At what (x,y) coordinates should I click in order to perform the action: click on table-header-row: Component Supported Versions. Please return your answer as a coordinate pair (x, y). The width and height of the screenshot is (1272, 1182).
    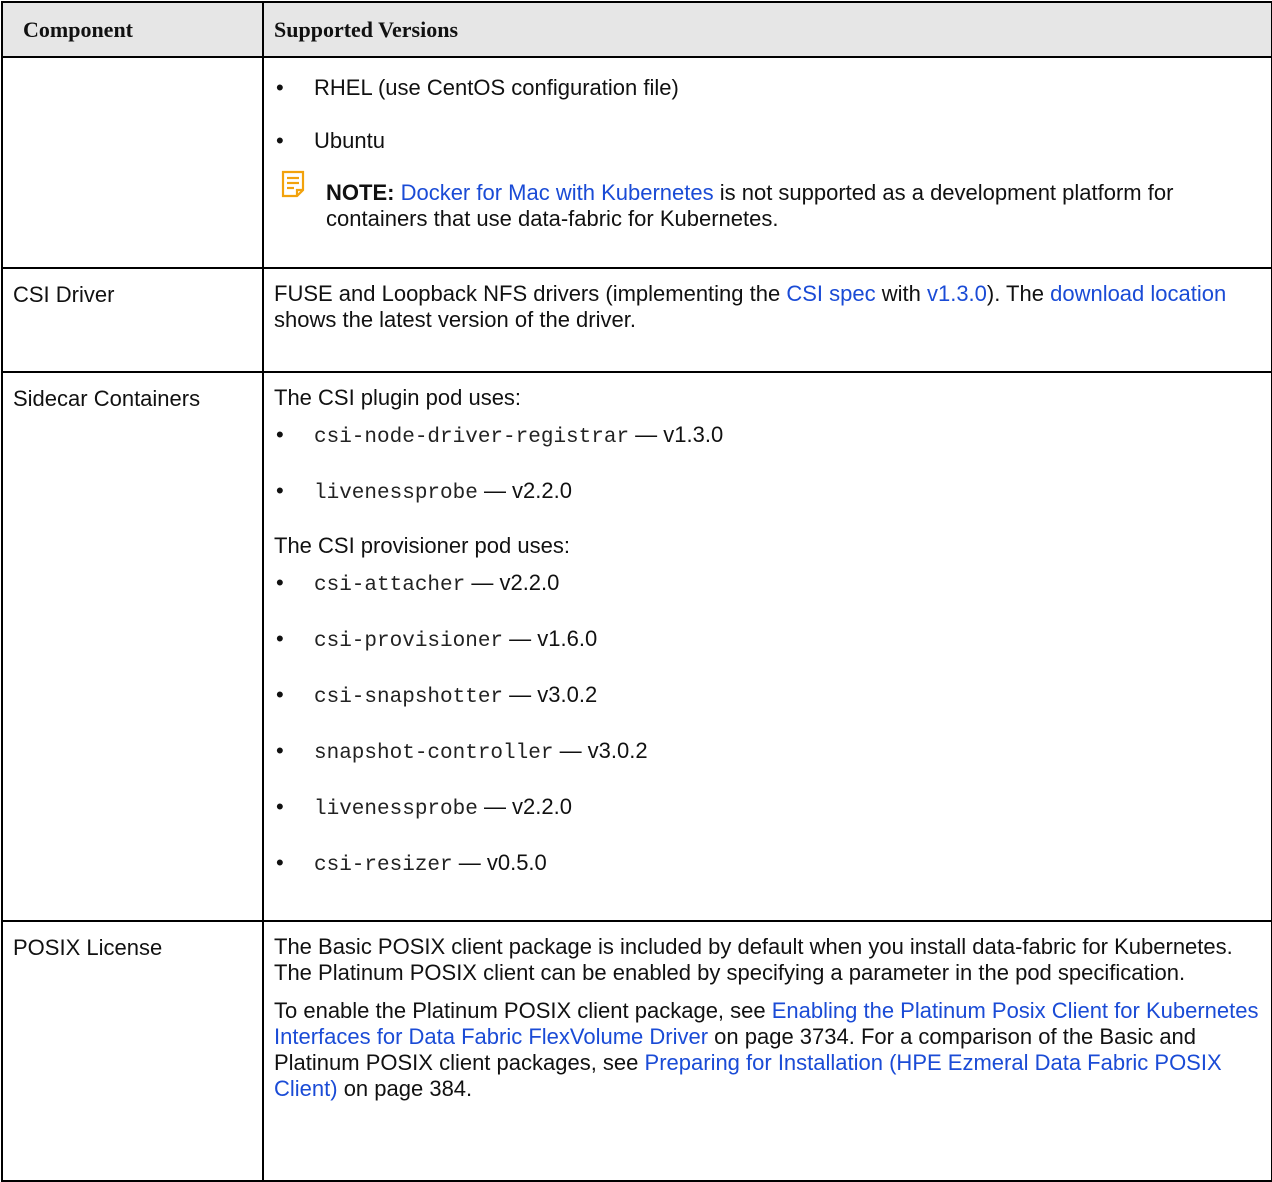
    Looking at the image, I should click on (636, 29).